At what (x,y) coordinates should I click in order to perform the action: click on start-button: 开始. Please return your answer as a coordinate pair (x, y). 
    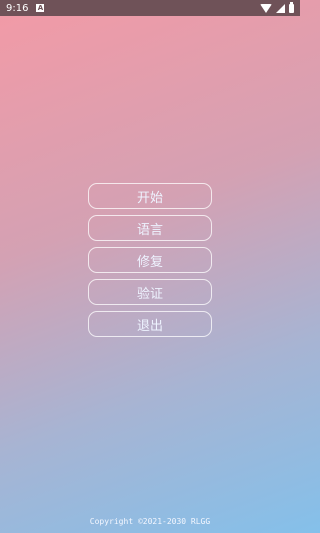
    Looking at the image, I should click on (150, 196).